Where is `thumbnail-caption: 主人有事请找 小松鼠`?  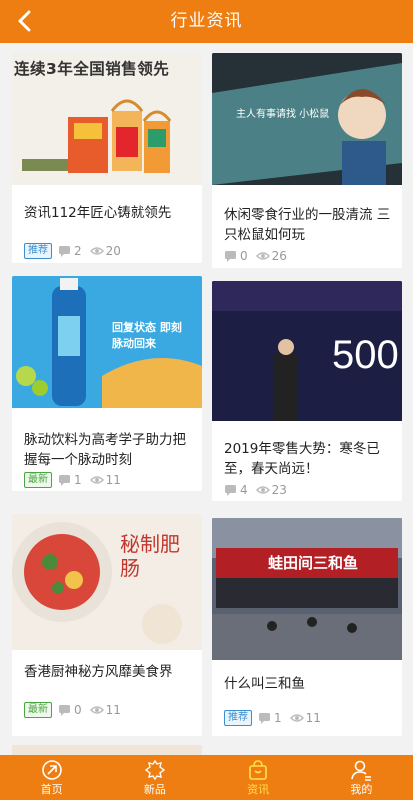 thumbnail-caption: 主人有事请找 小松鼠 is located at coordinates (283, 114).